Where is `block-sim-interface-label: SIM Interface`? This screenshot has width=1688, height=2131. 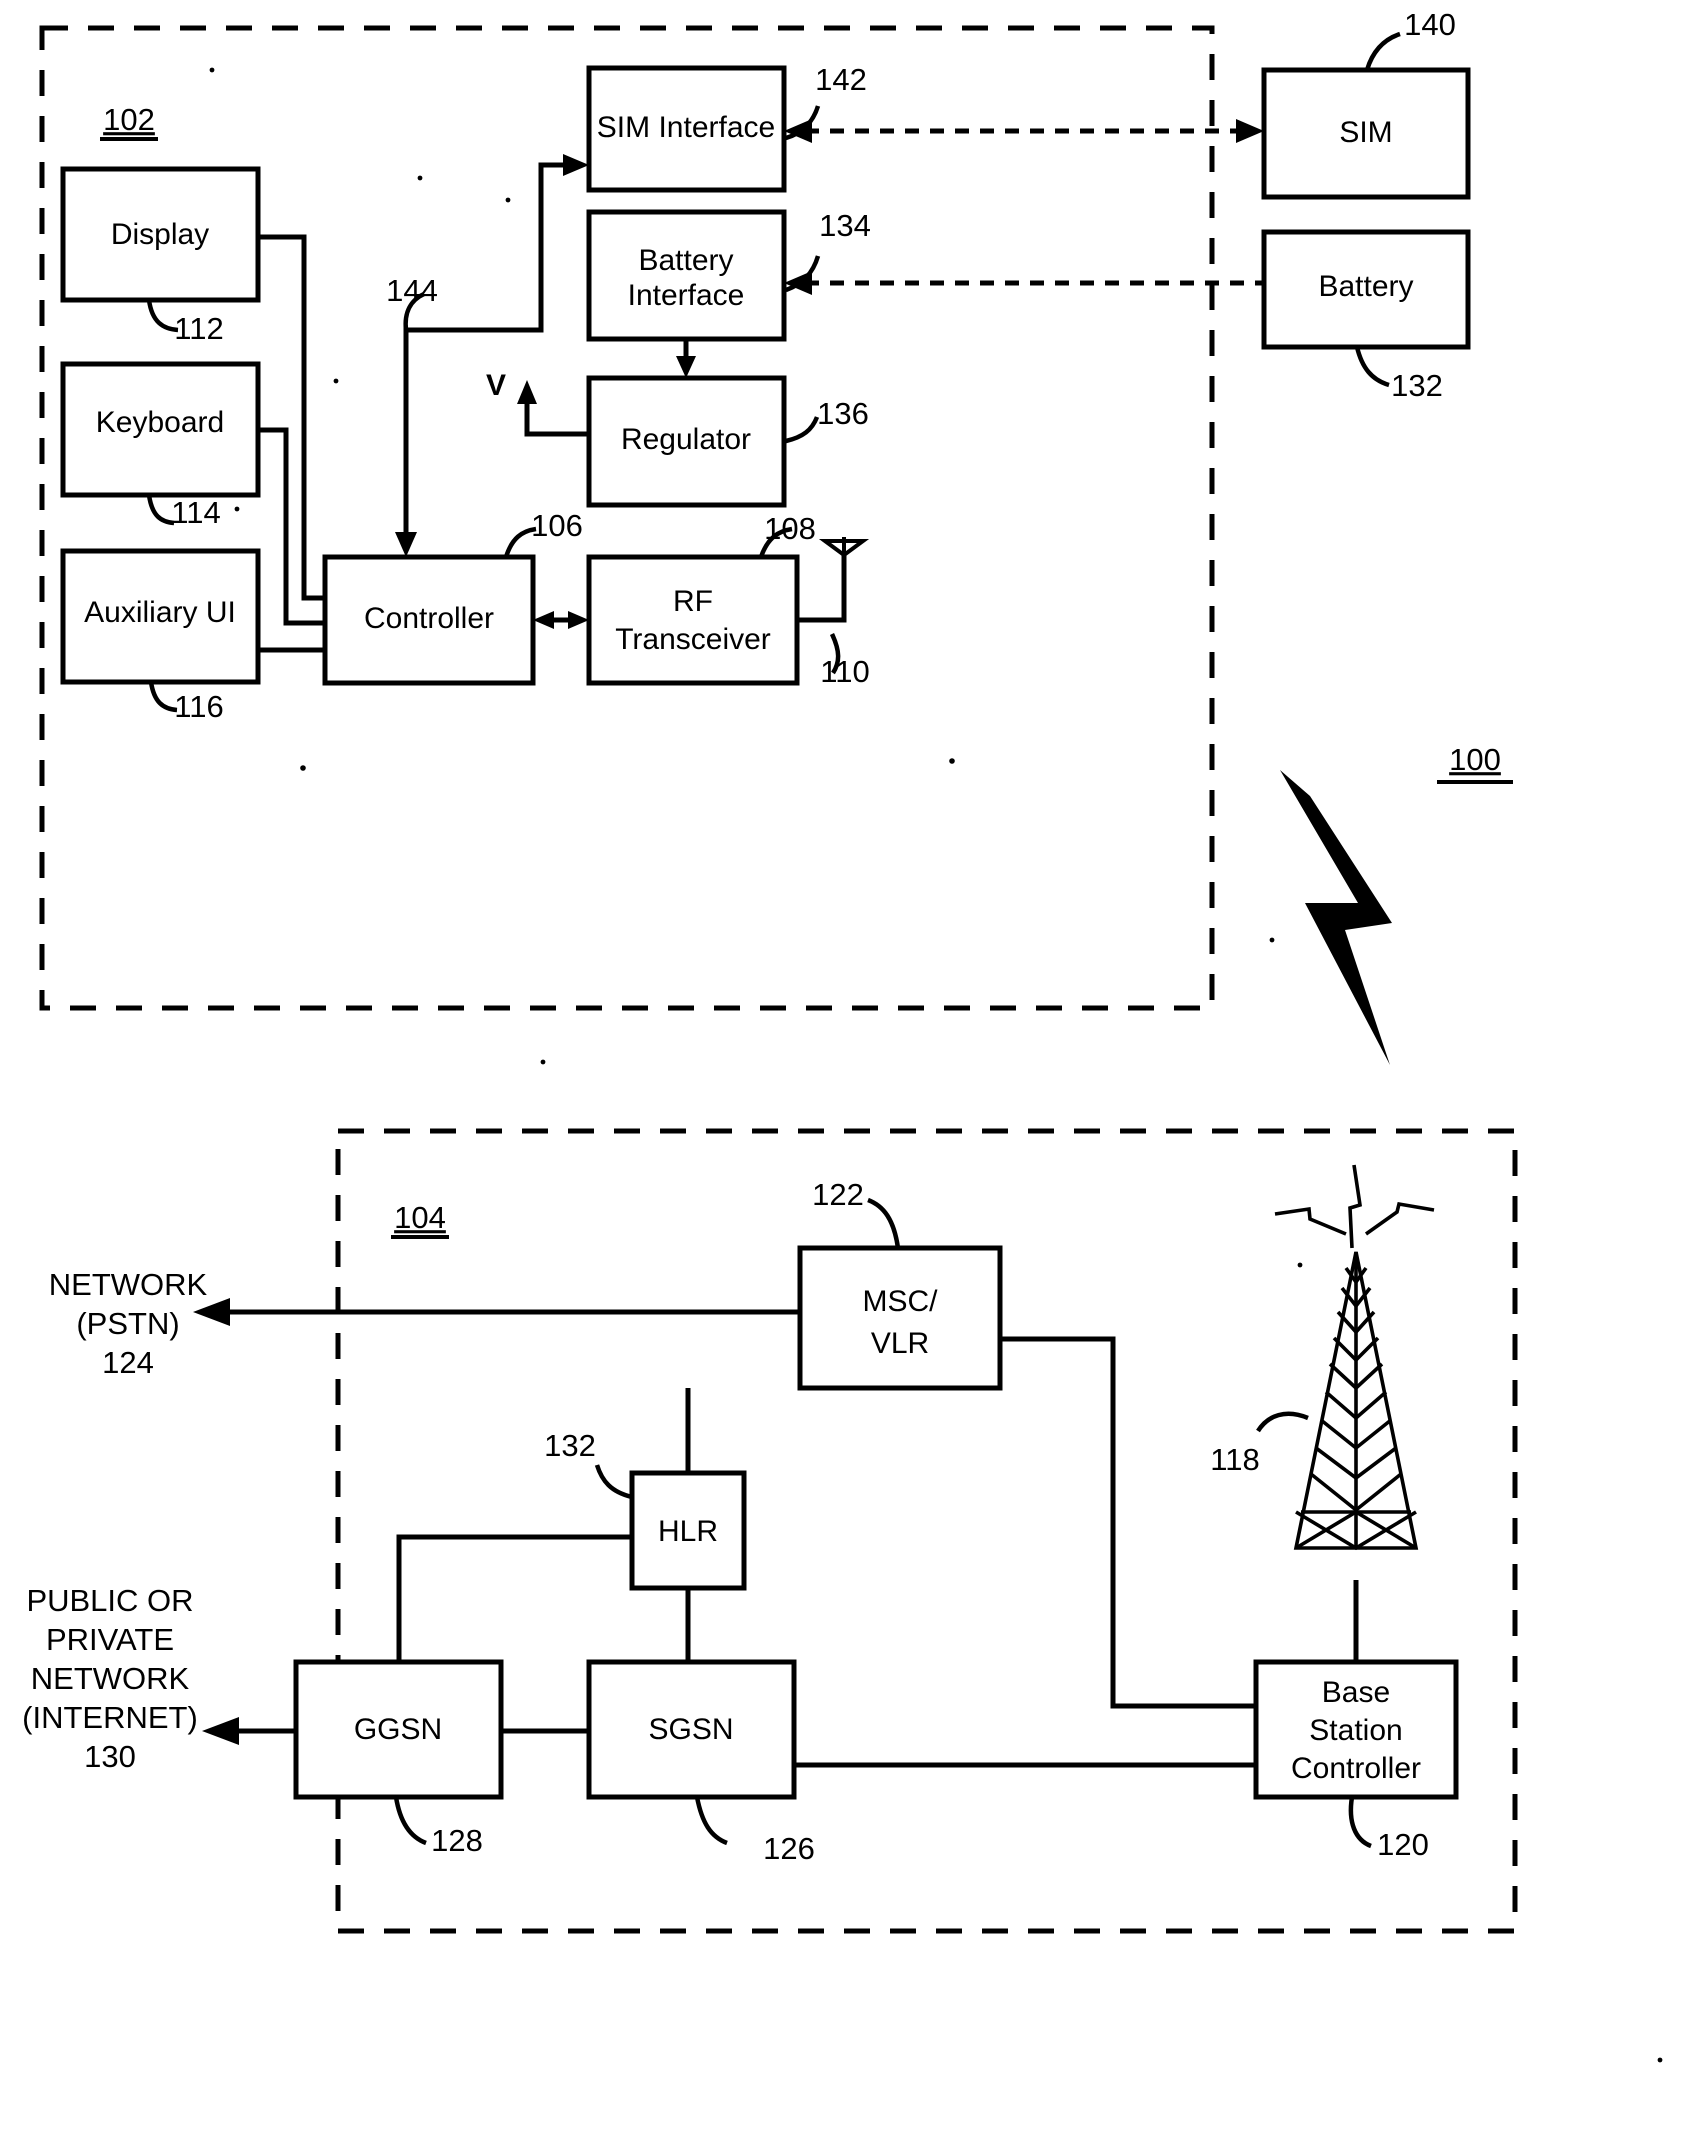
block-sim-interface-label: SIM Interface is located at coordinates (686, 127).